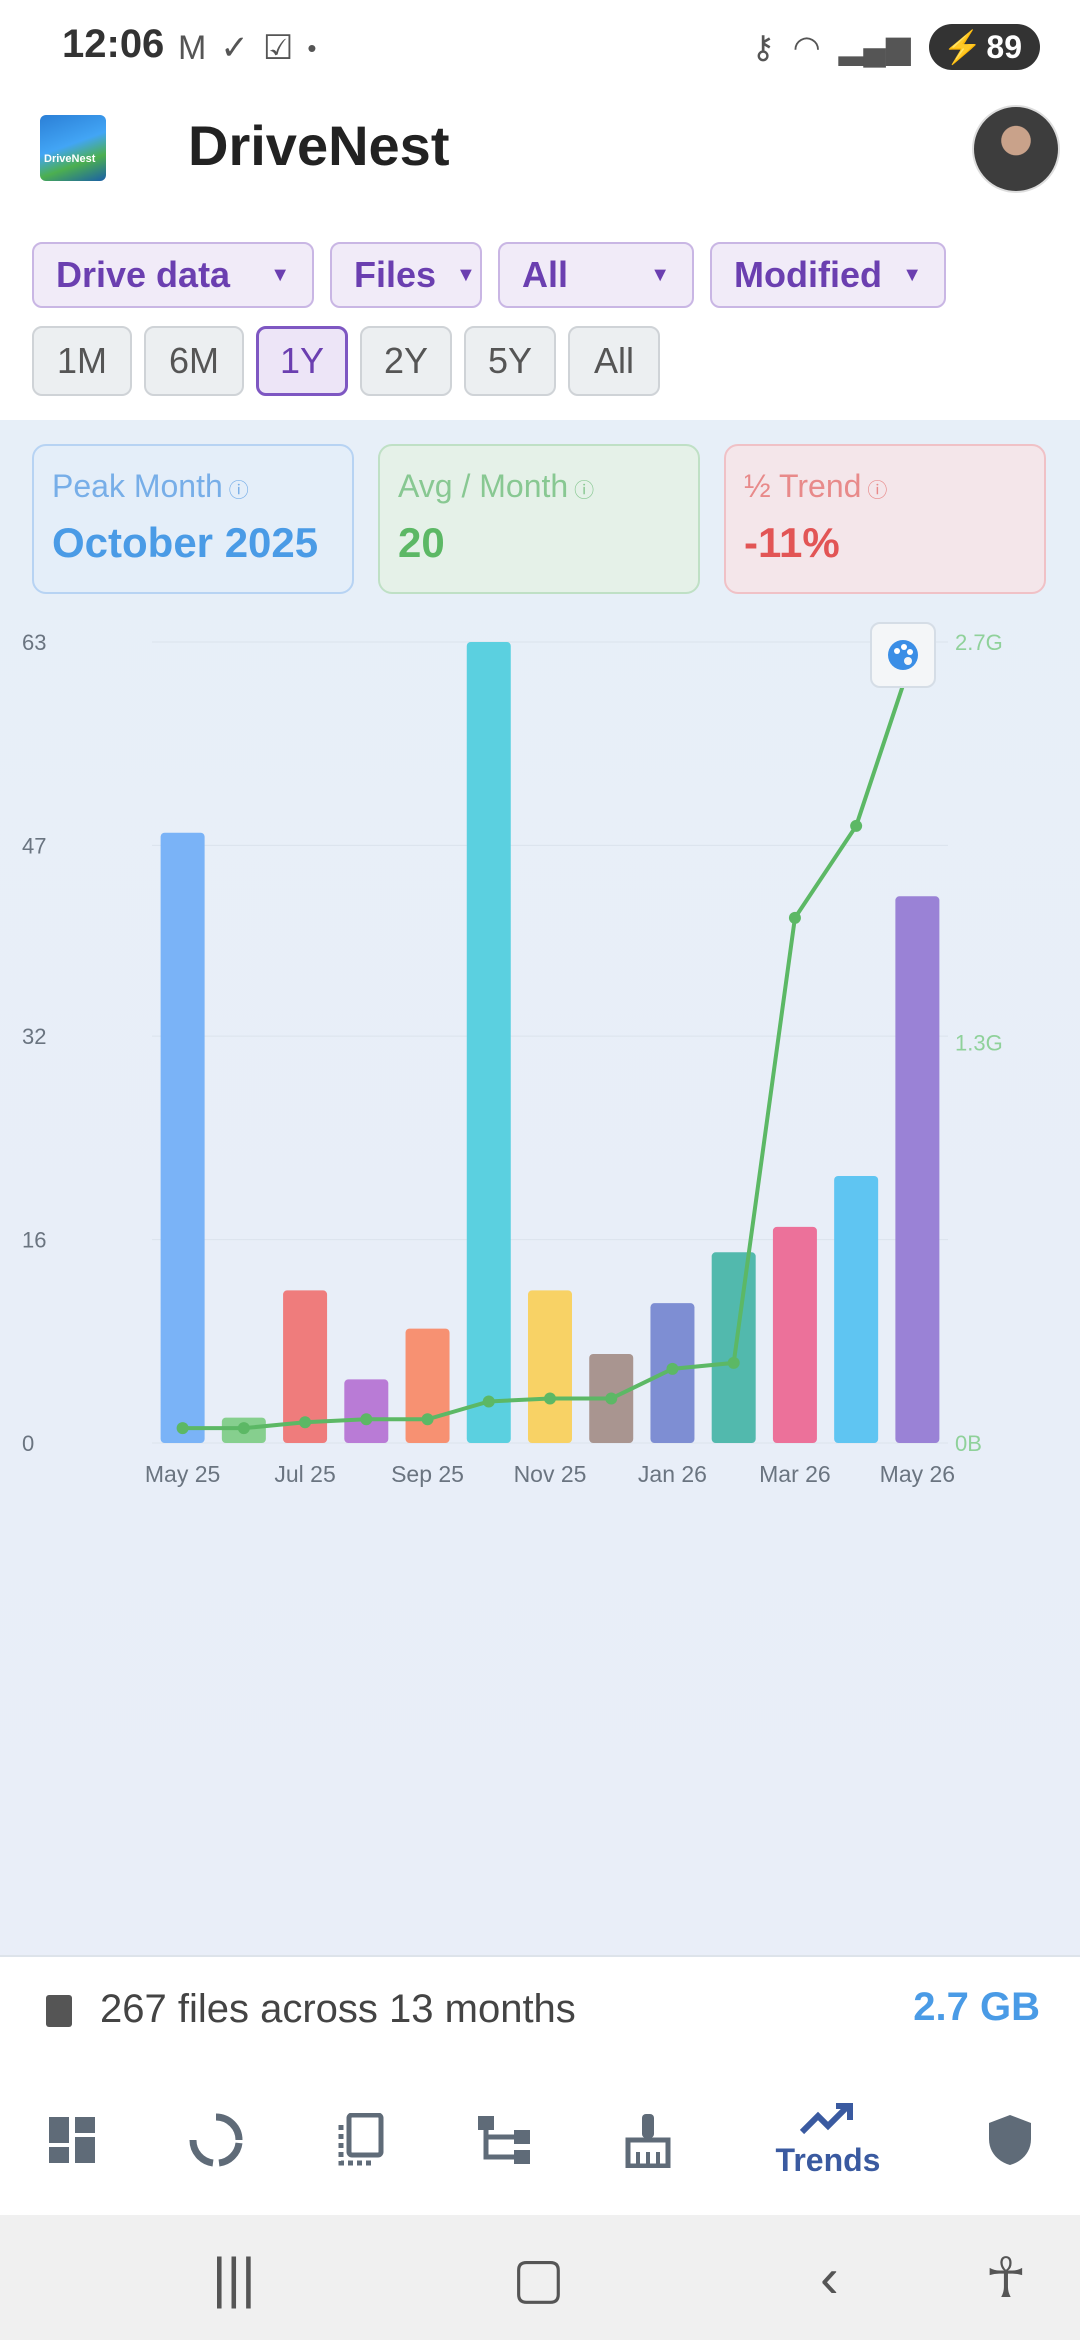 This screenshot has width=1080, height=2340. Describe the element at coordinates (763, 47) in the screenshot. I see `key-icon: ⚷` at that location.